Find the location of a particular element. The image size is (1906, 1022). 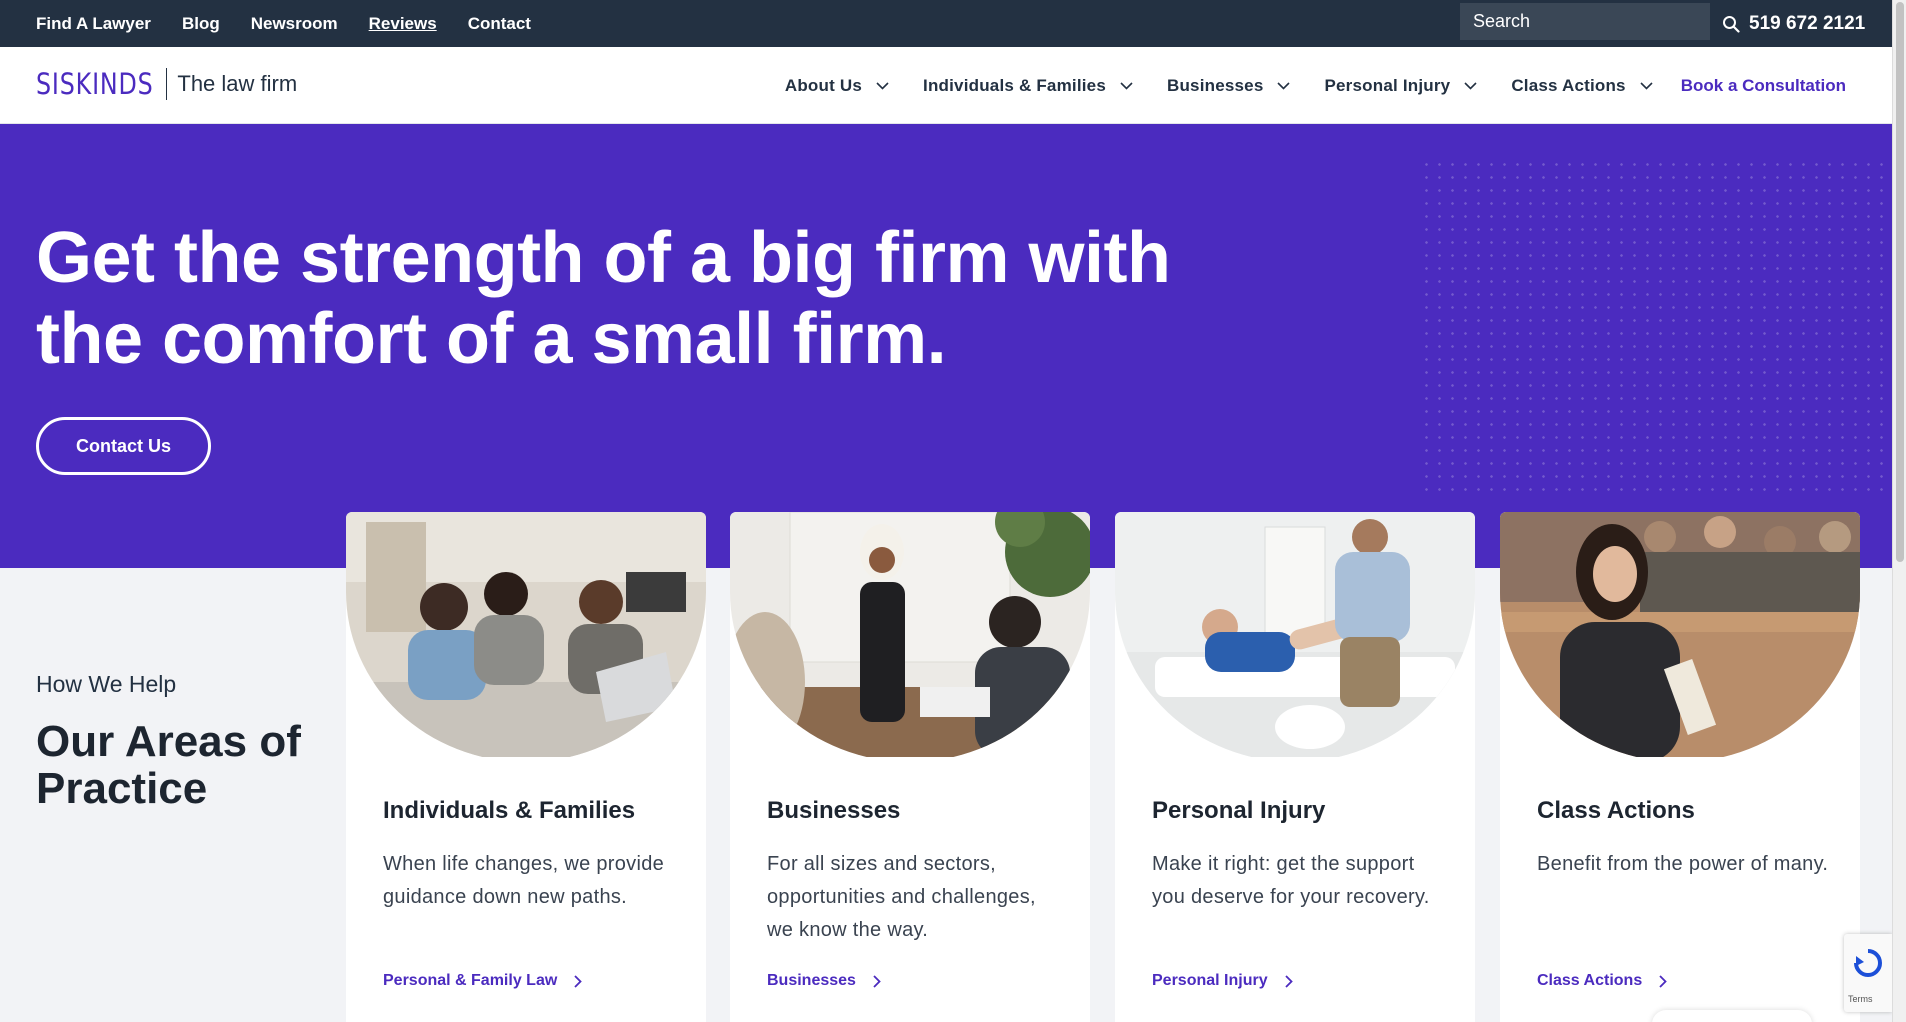

blog-link: Blog is located at coordinates (201, 24).